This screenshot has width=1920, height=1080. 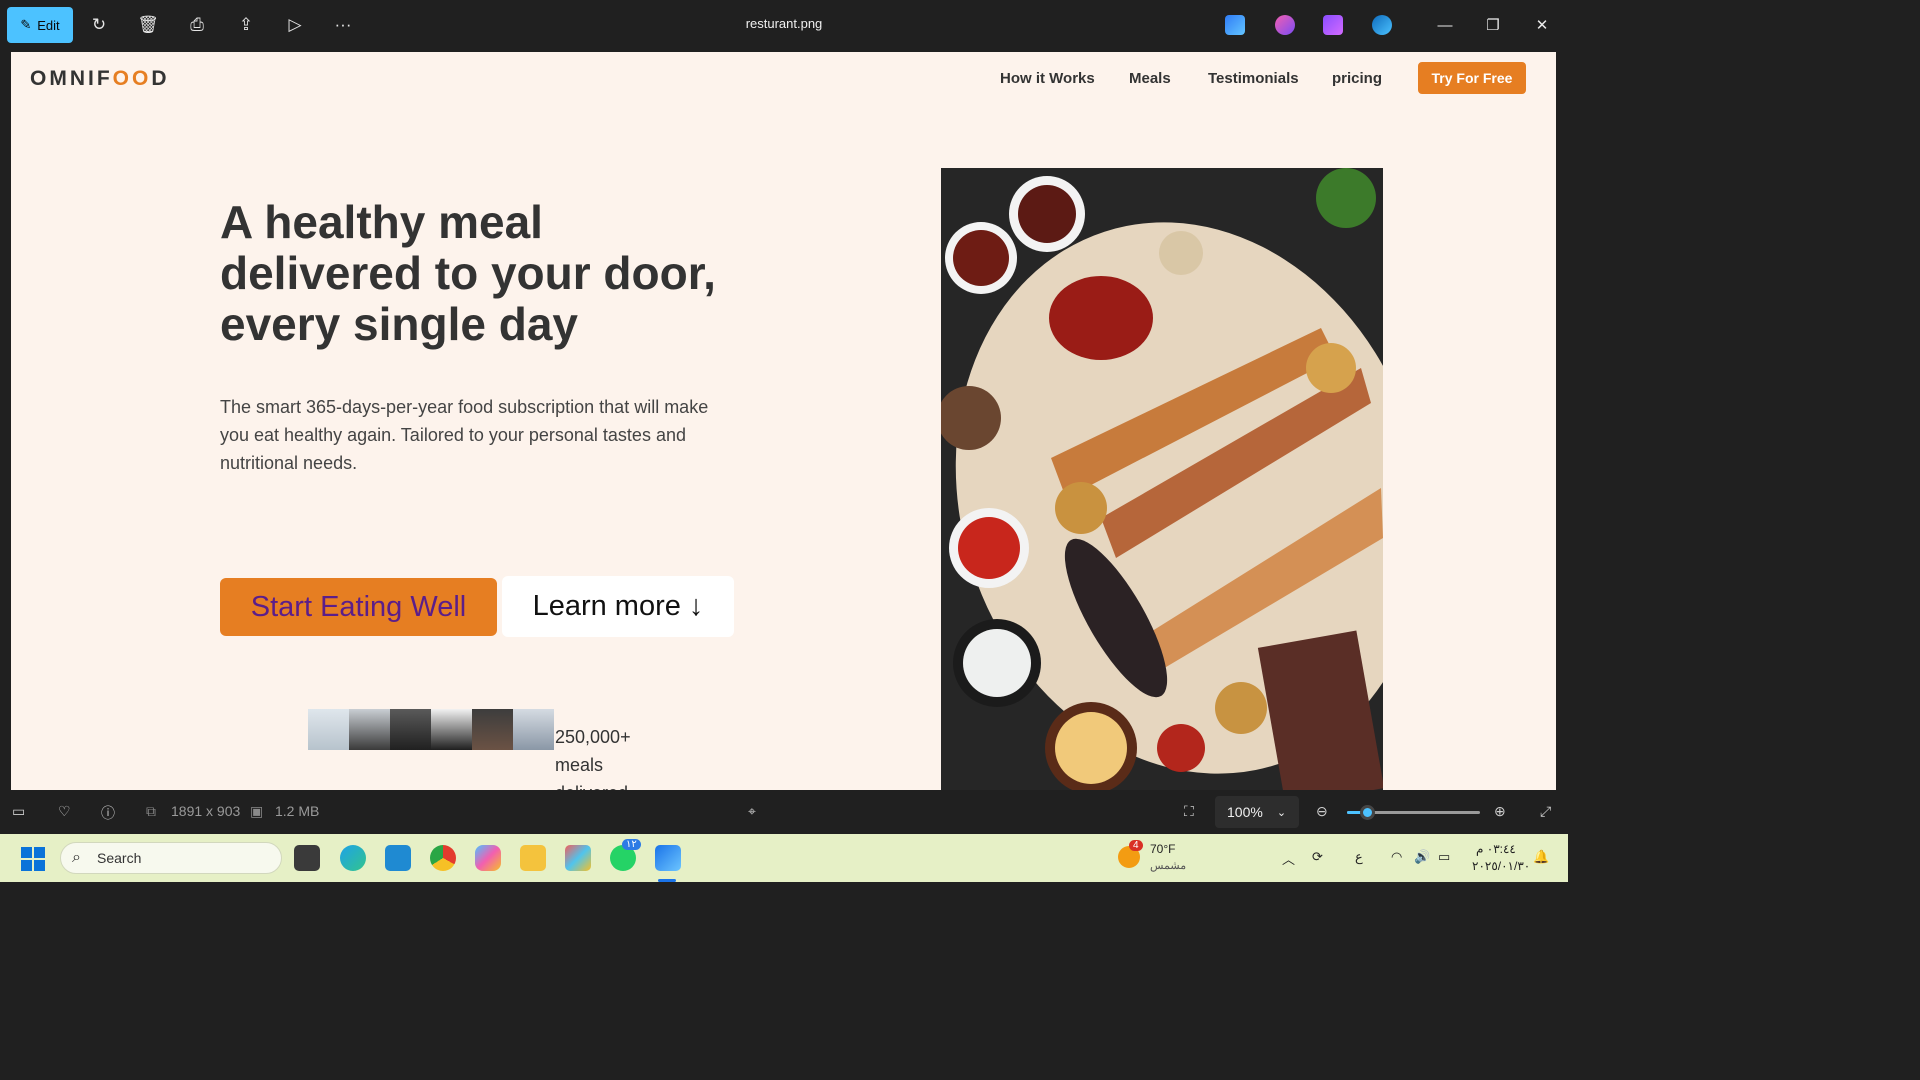 I want to click on weather-badge: 4, so click(x=1136, y=845).